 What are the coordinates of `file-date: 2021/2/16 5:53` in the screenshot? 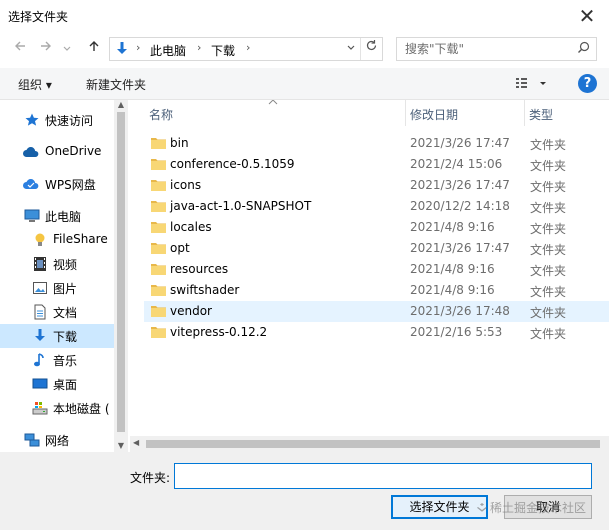 It's located at (456, 332).